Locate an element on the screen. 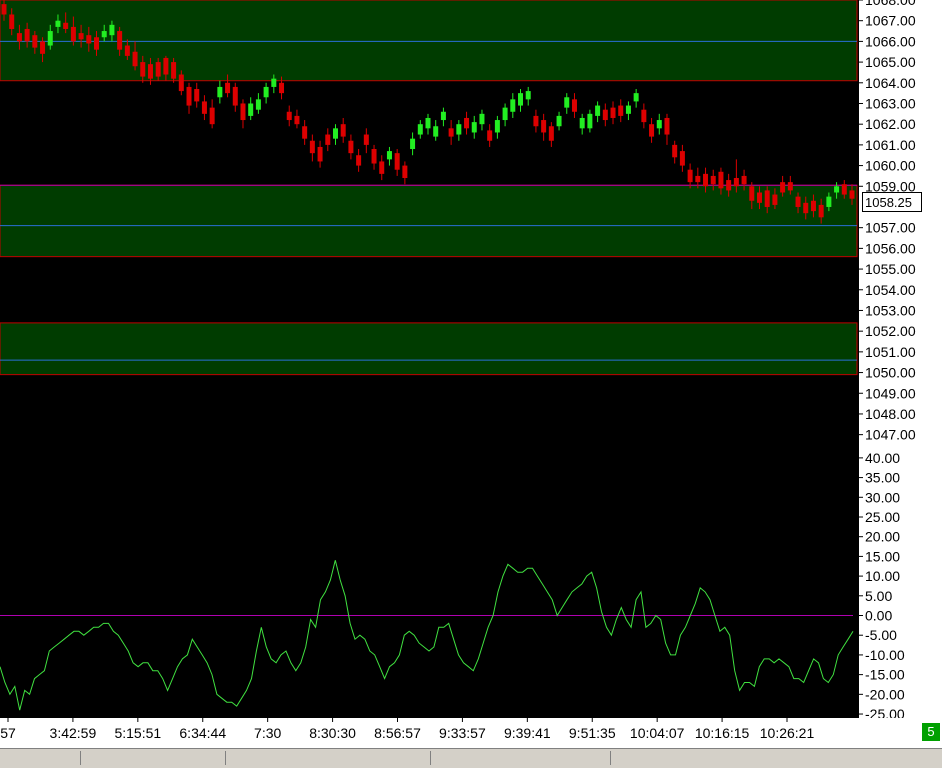 The image size is (942, 768). oscillator-tick-label: -20.00 is located at coordinates (885, 694).